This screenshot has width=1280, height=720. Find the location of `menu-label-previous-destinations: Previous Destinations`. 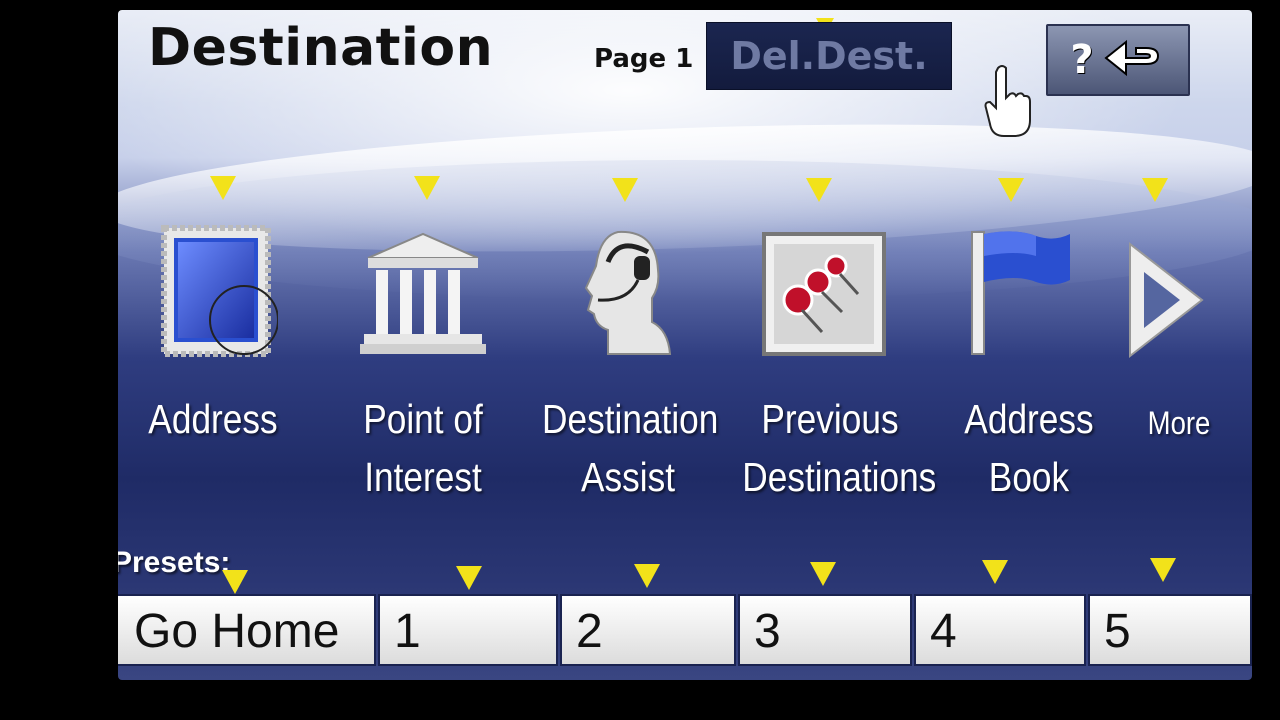

menu-label-previous-destinations: Previous Destinations is located at coordinates (839, 448).